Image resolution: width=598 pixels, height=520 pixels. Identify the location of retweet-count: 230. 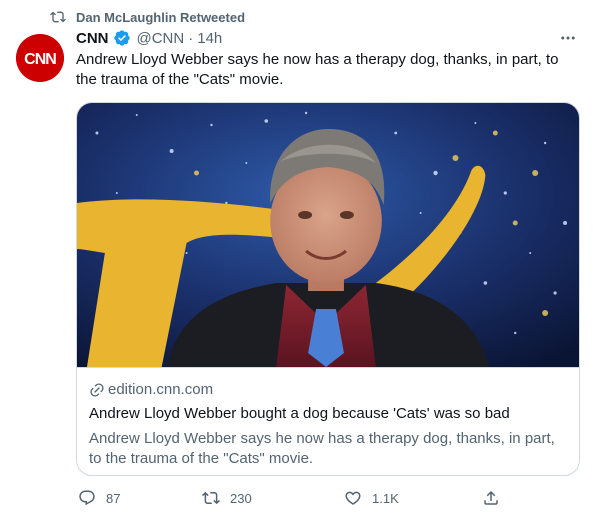
(241, 498).